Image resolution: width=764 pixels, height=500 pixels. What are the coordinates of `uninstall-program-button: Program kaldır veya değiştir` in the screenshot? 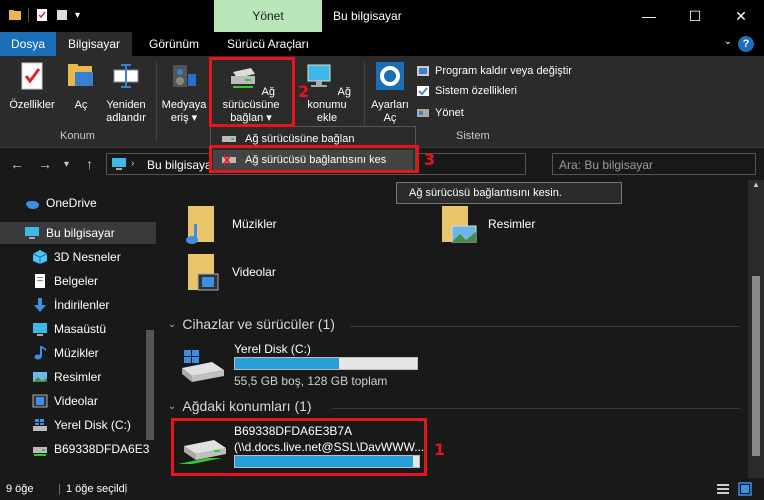 It's located at (494, 71).